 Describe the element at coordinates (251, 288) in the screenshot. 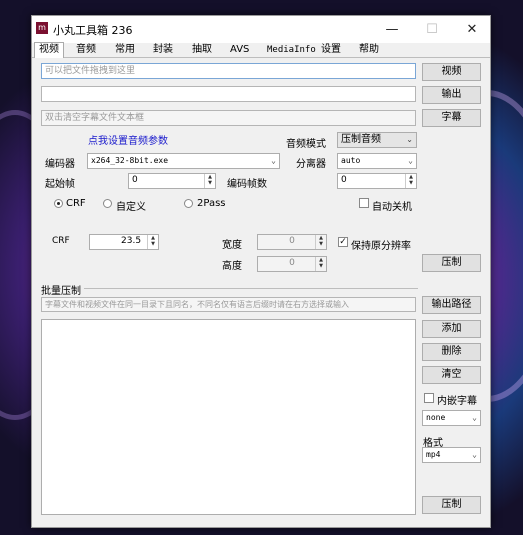

I see `section-divider` at that location.